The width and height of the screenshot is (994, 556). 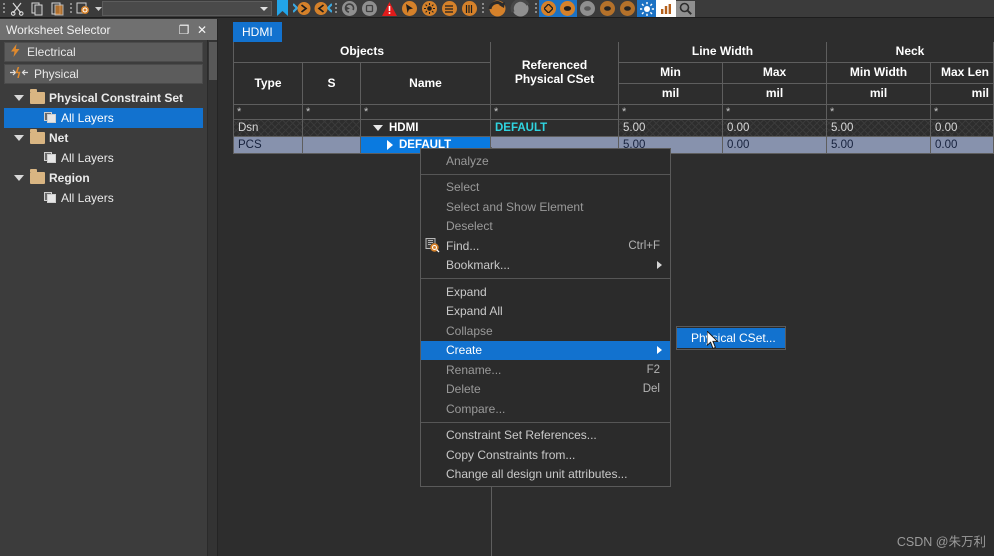 What do you see at coordinates (409, 8) in the screenshot?
I see `cursor-select-icon` at bounding box center [409, 8].